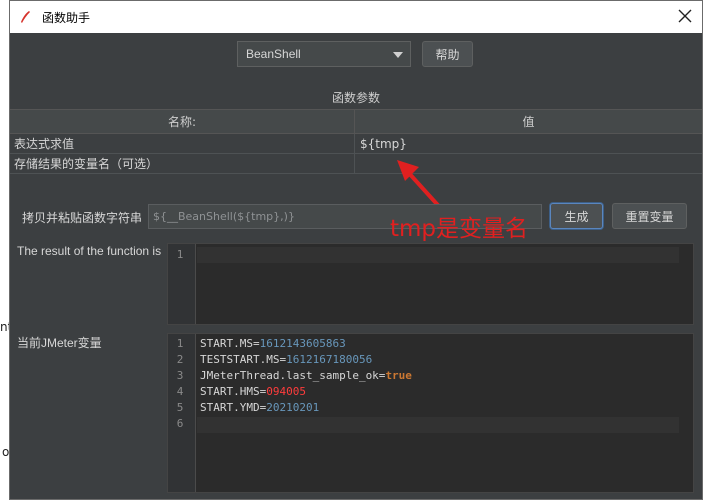 The image size is (703, 500). Describe the element at coordinates (180, 375) in the screenshot. I see `line-number: 3` at that location.